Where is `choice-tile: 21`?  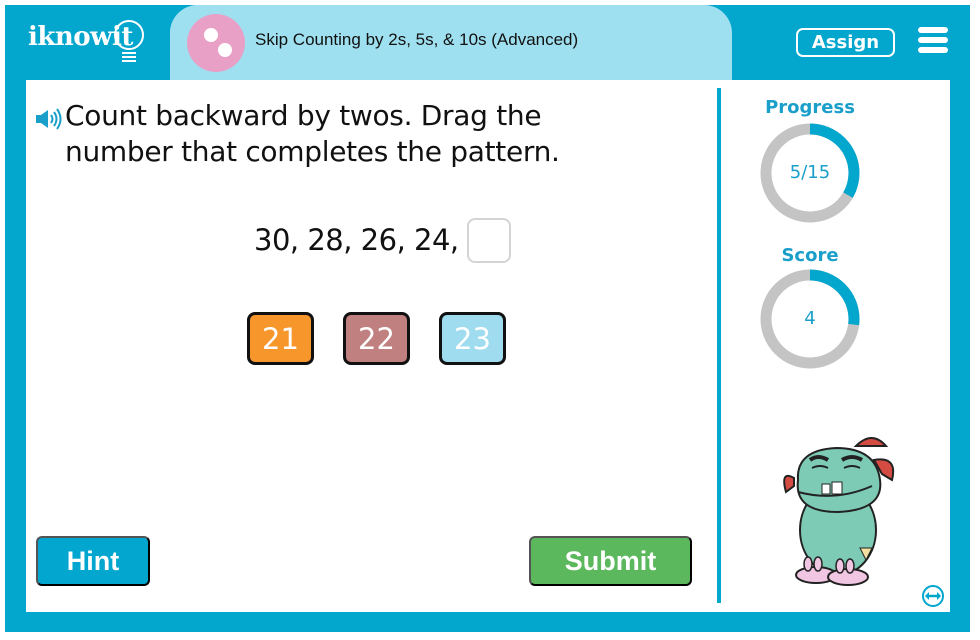 choice-tile: 21 is located at coordinates (280, 338).